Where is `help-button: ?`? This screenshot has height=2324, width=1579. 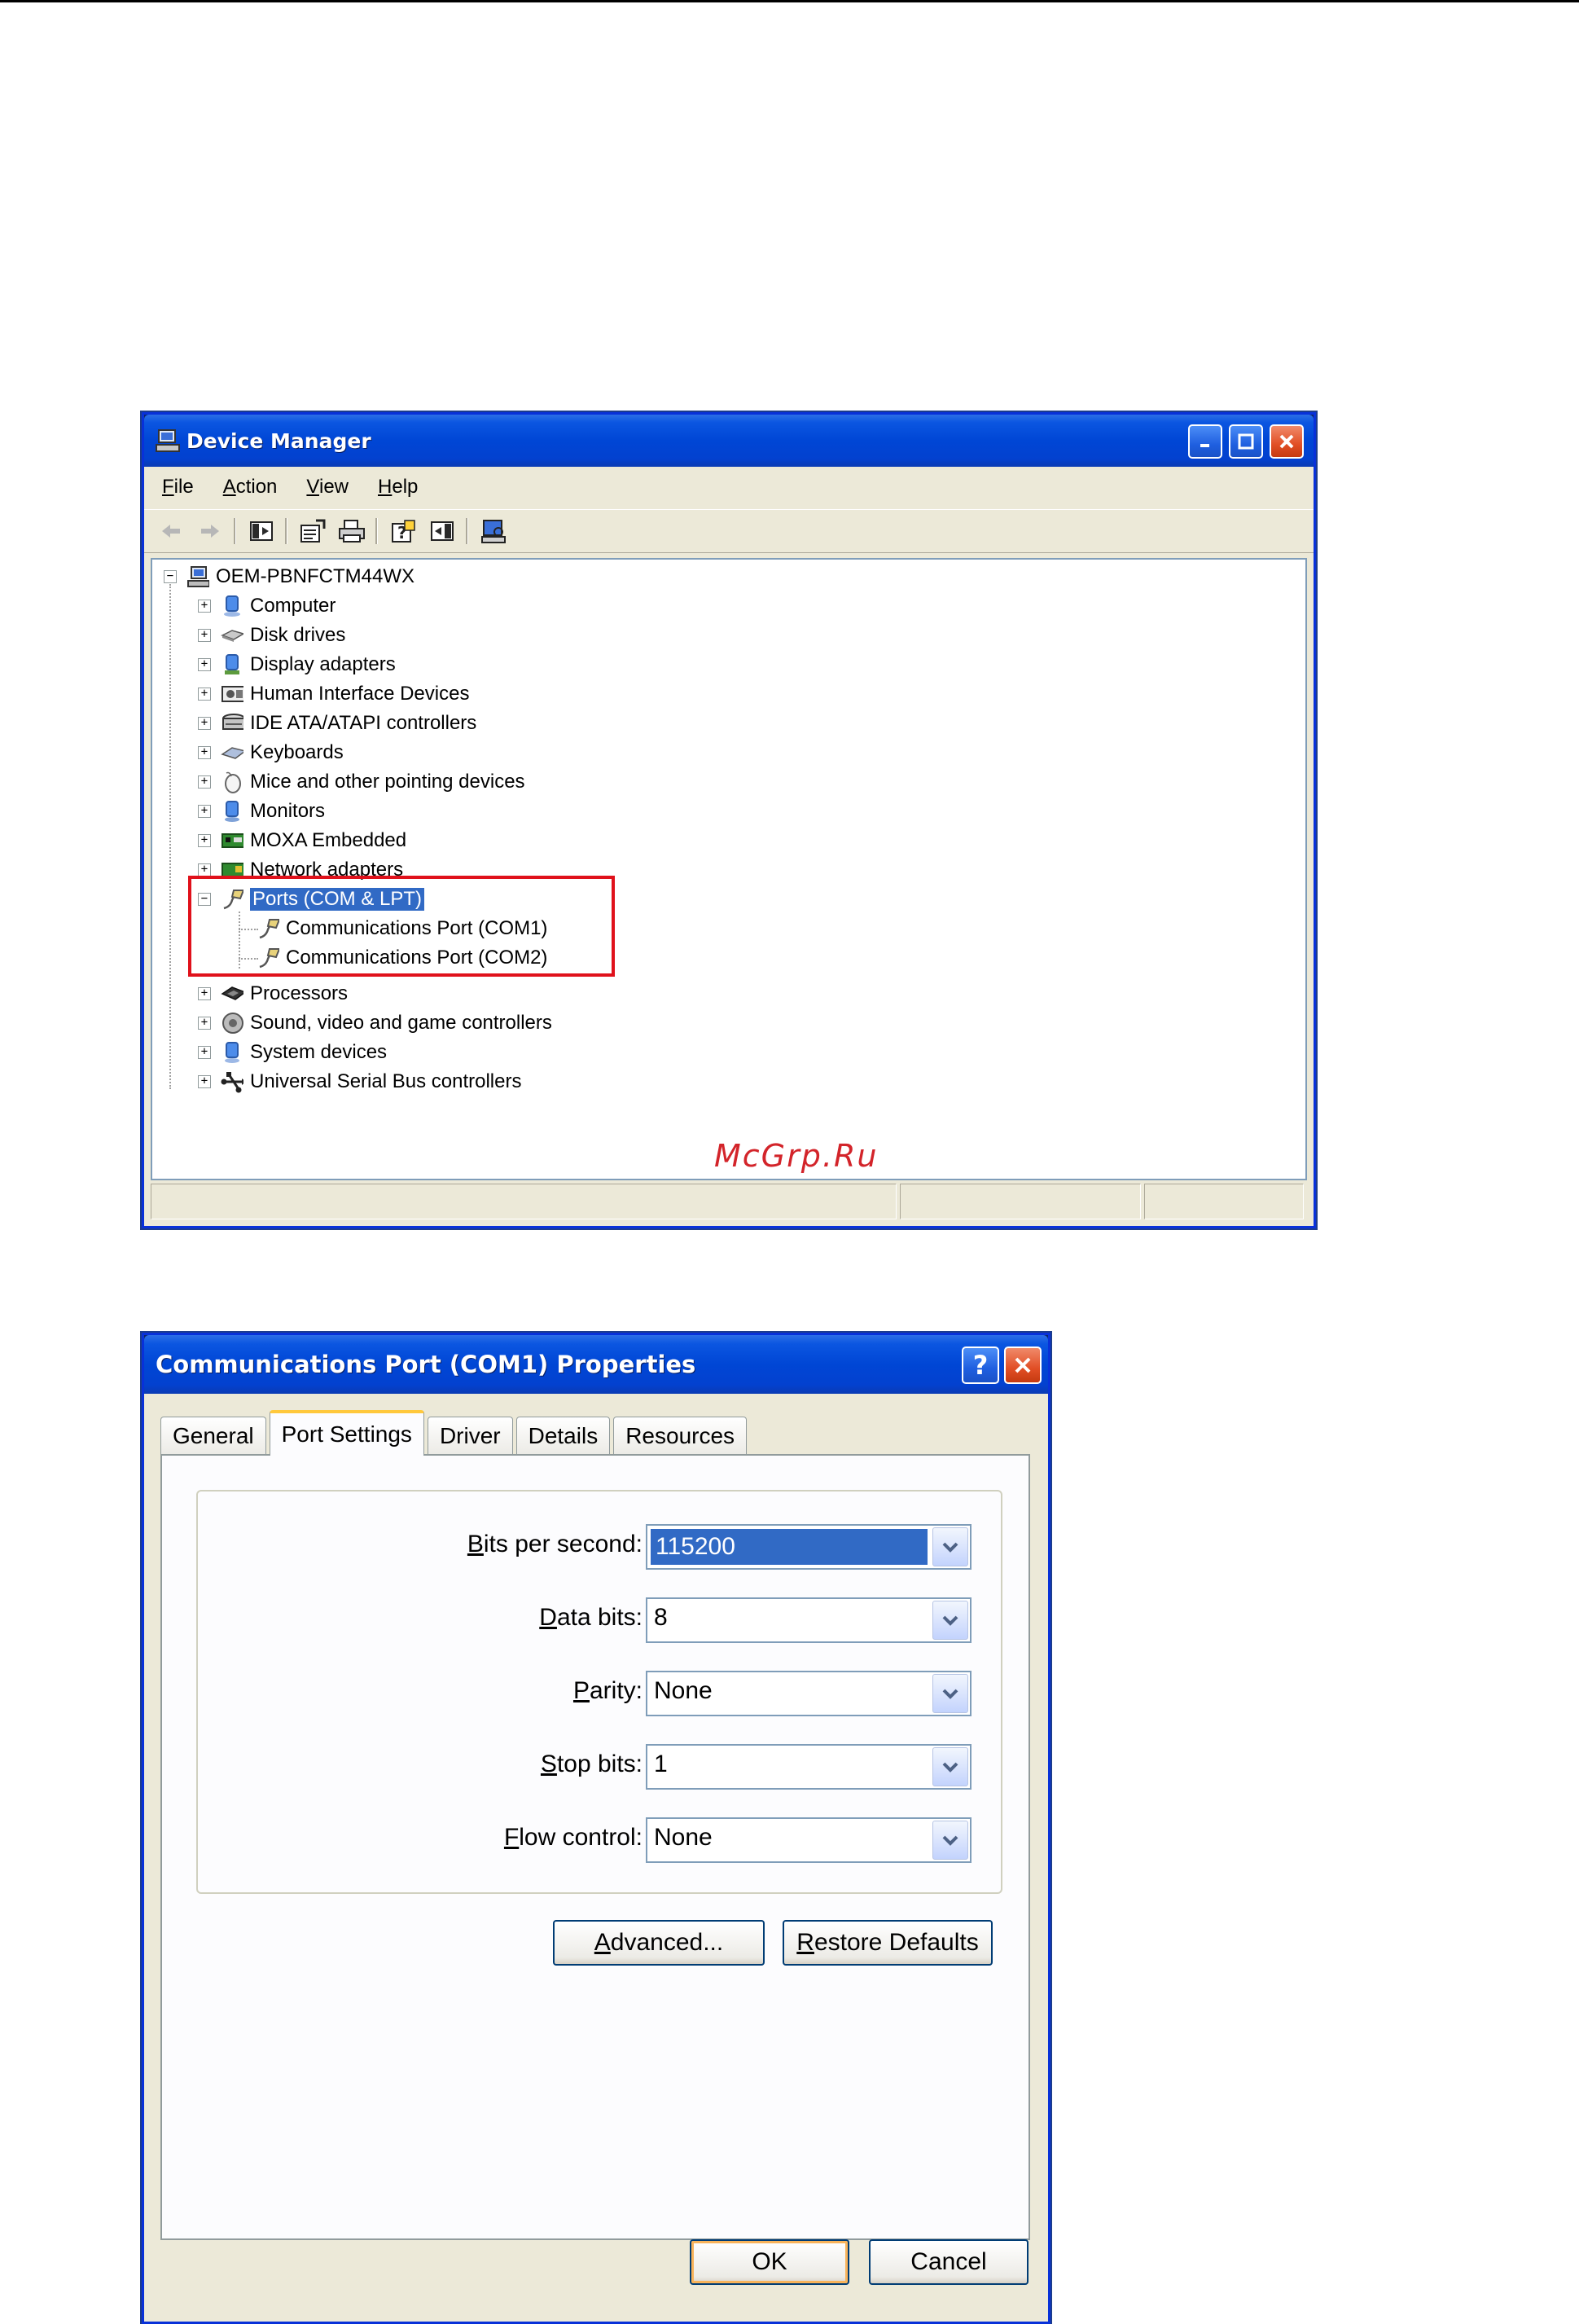
help-button: ? is located at coordinates (980, 1365).